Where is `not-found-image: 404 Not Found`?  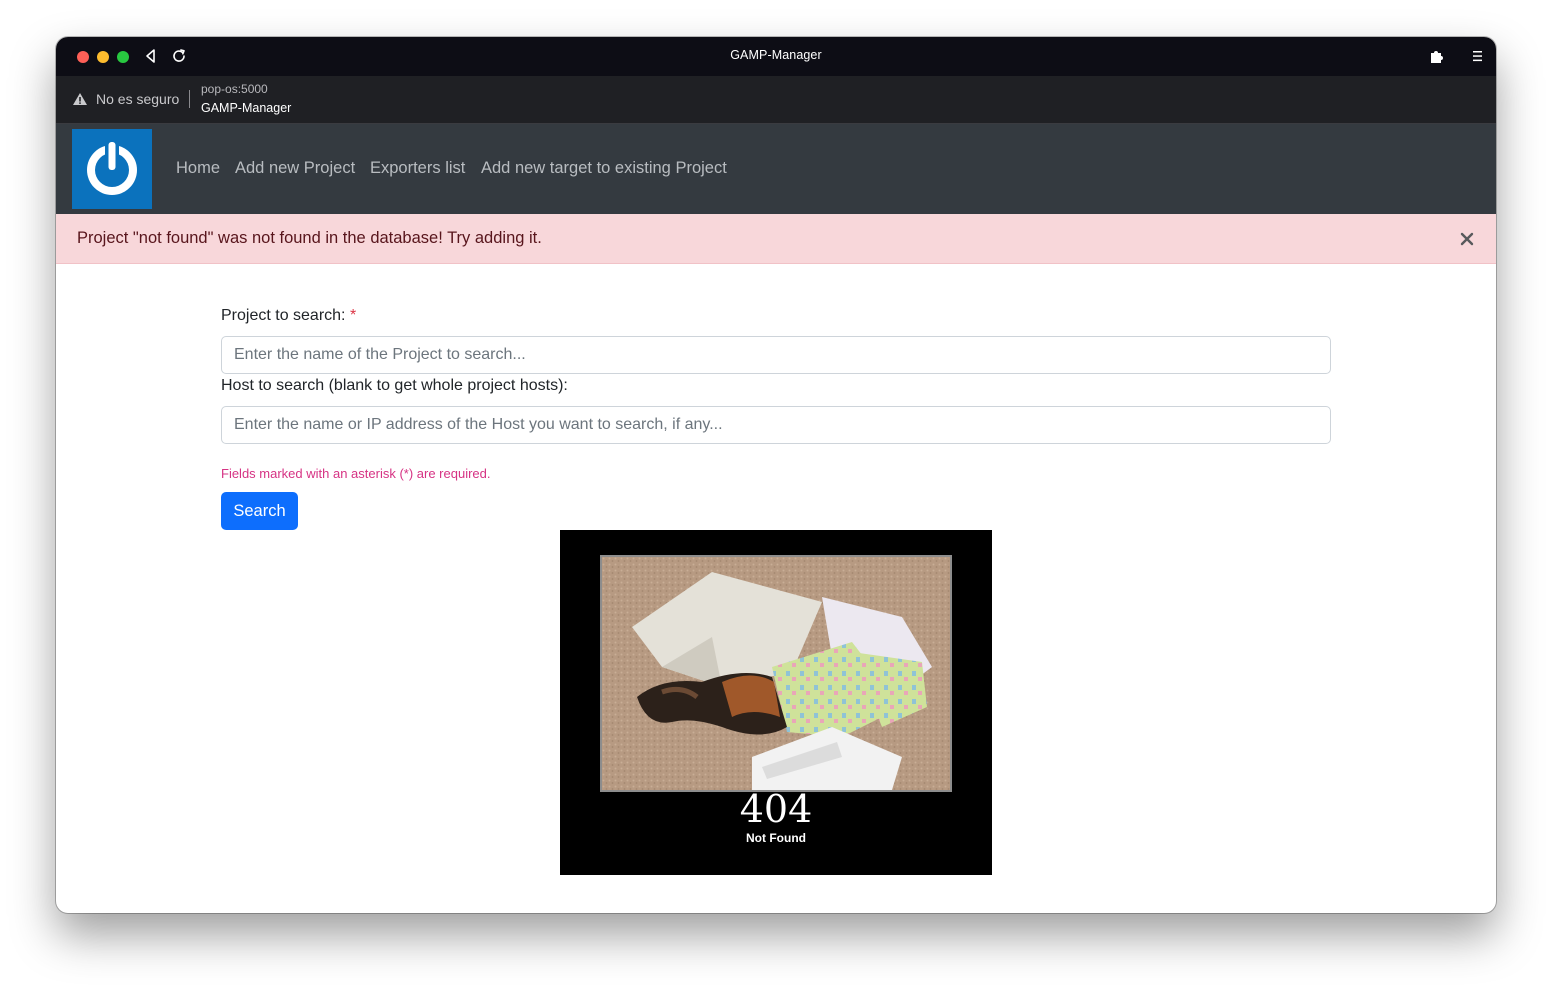
not-found-image: 404 Not Found is located at coordinates (776, 702).